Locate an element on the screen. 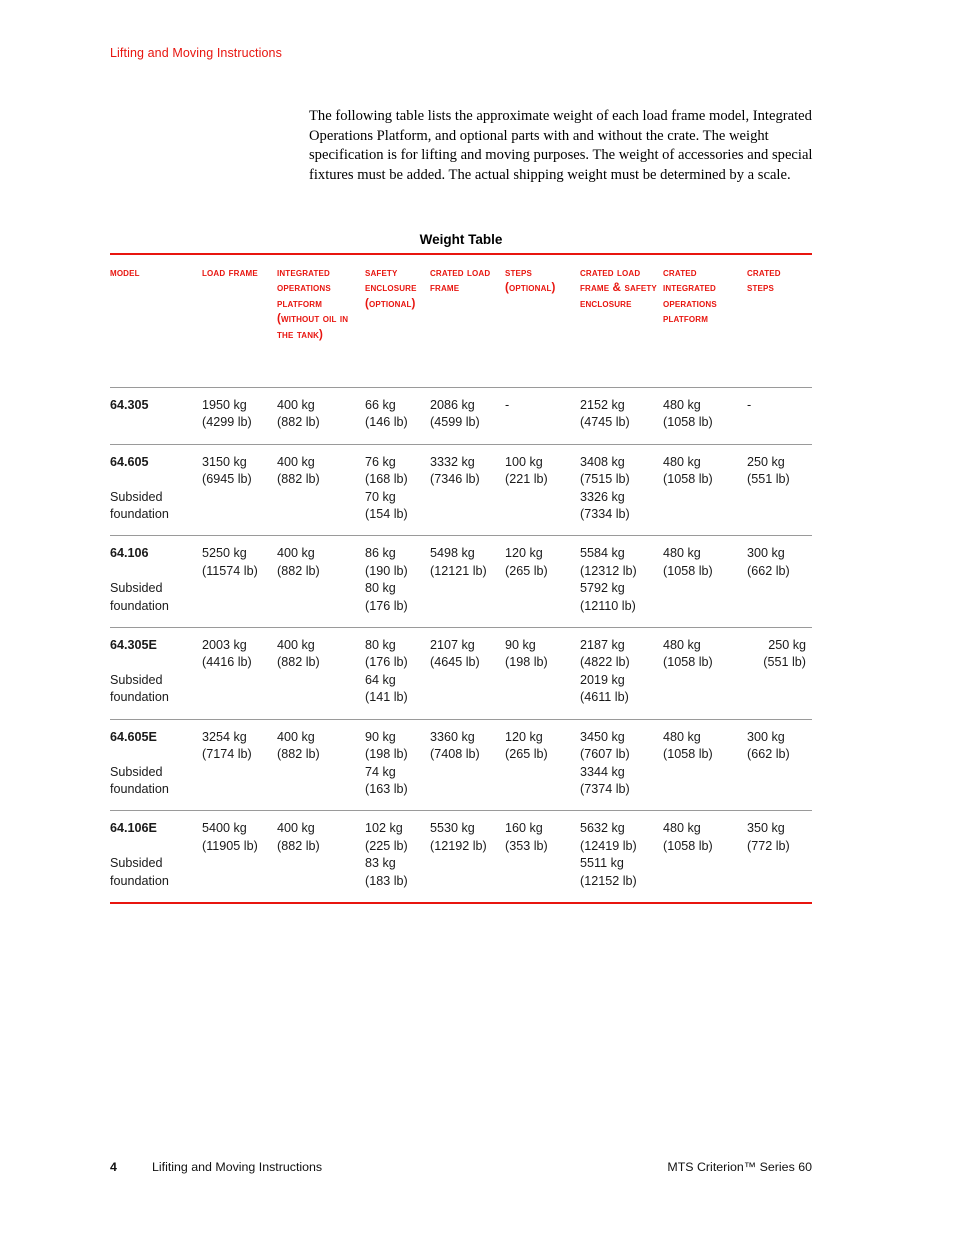 This screenshot has width=954, height=1235. cell-crated-load-frame-safety-enclosure-subsided: 5511 kg (12152 lb) is located at coordinates (621, 879).